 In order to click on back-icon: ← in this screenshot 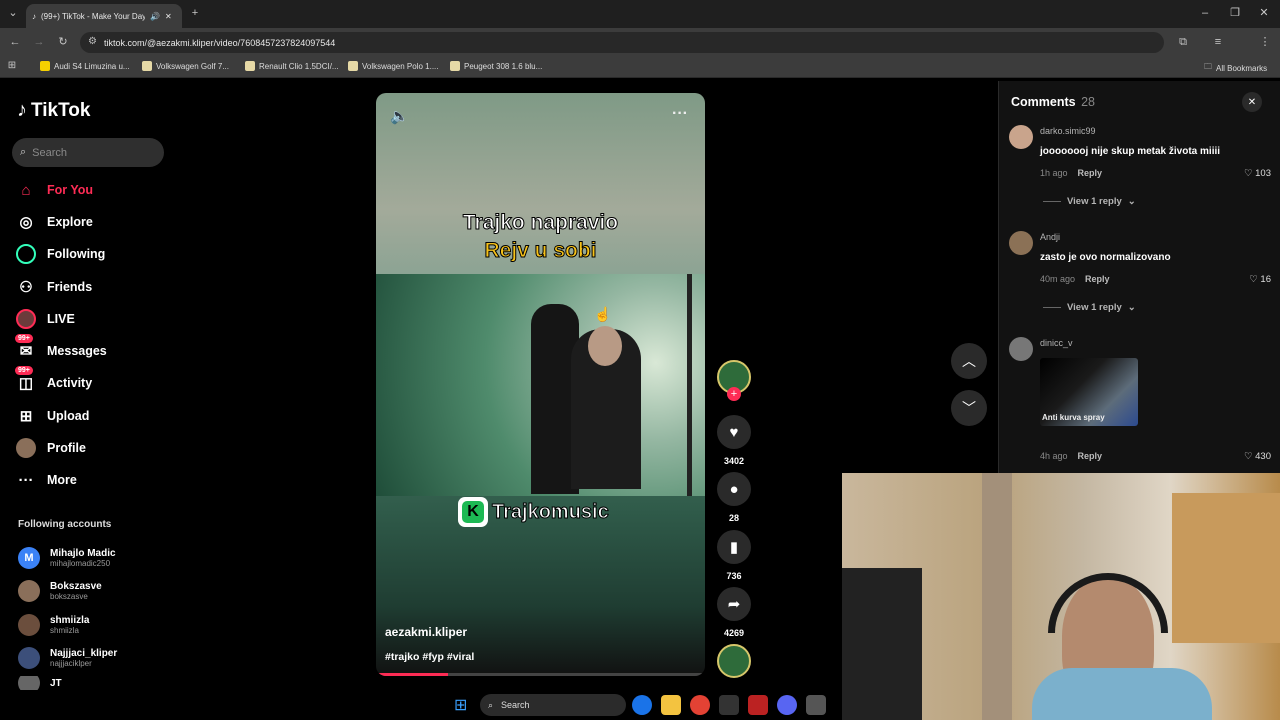, I will do `click(15, 42)`.